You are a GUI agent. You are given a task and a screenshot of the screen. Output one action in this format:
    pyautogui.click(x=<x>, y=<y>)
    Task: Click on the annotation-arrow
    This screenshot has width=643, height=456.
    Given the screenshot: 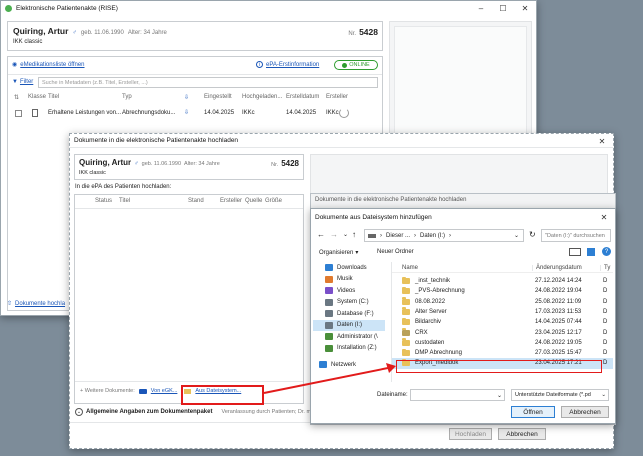 What is the action you would take?
    pyautogui.click(x=329, y=378)
    